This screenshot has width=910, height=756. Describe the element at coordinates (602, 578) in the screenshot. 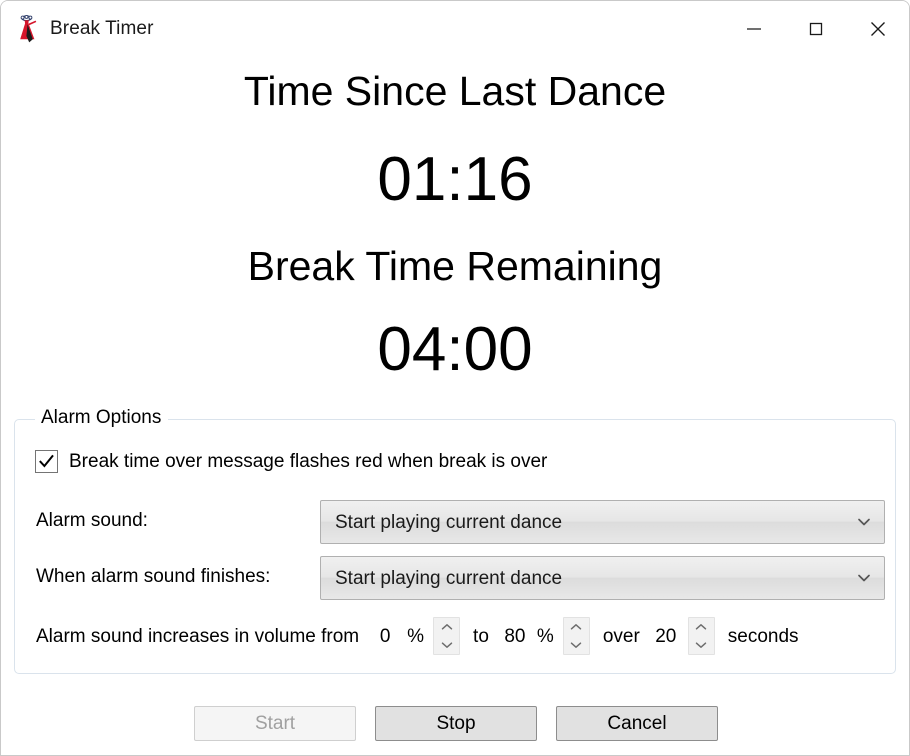

I see `when-alarm-finishes-select: Start playing current dance` at that location.